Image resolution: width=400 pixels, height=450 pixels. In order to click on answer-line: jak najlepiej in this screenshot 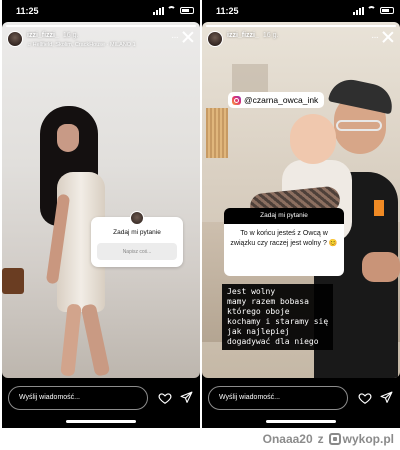, I will do `click(258, 331)`.